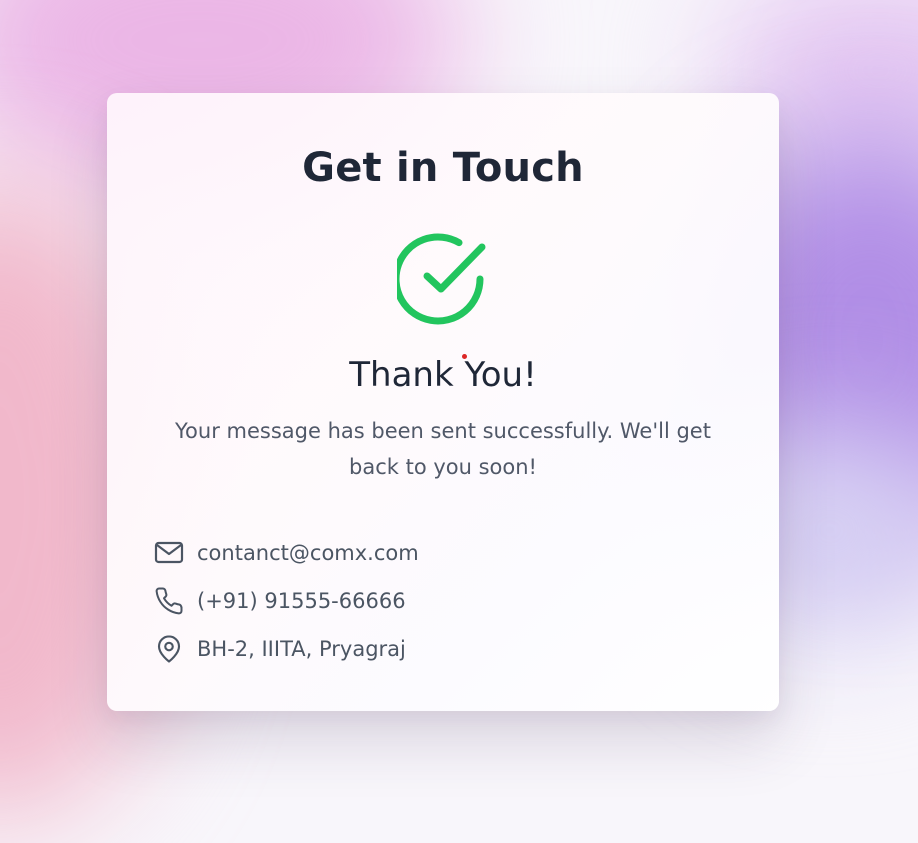  Describe the element at coordinates (169, 601) in the screenshot. I see `phone-icon` at that location.